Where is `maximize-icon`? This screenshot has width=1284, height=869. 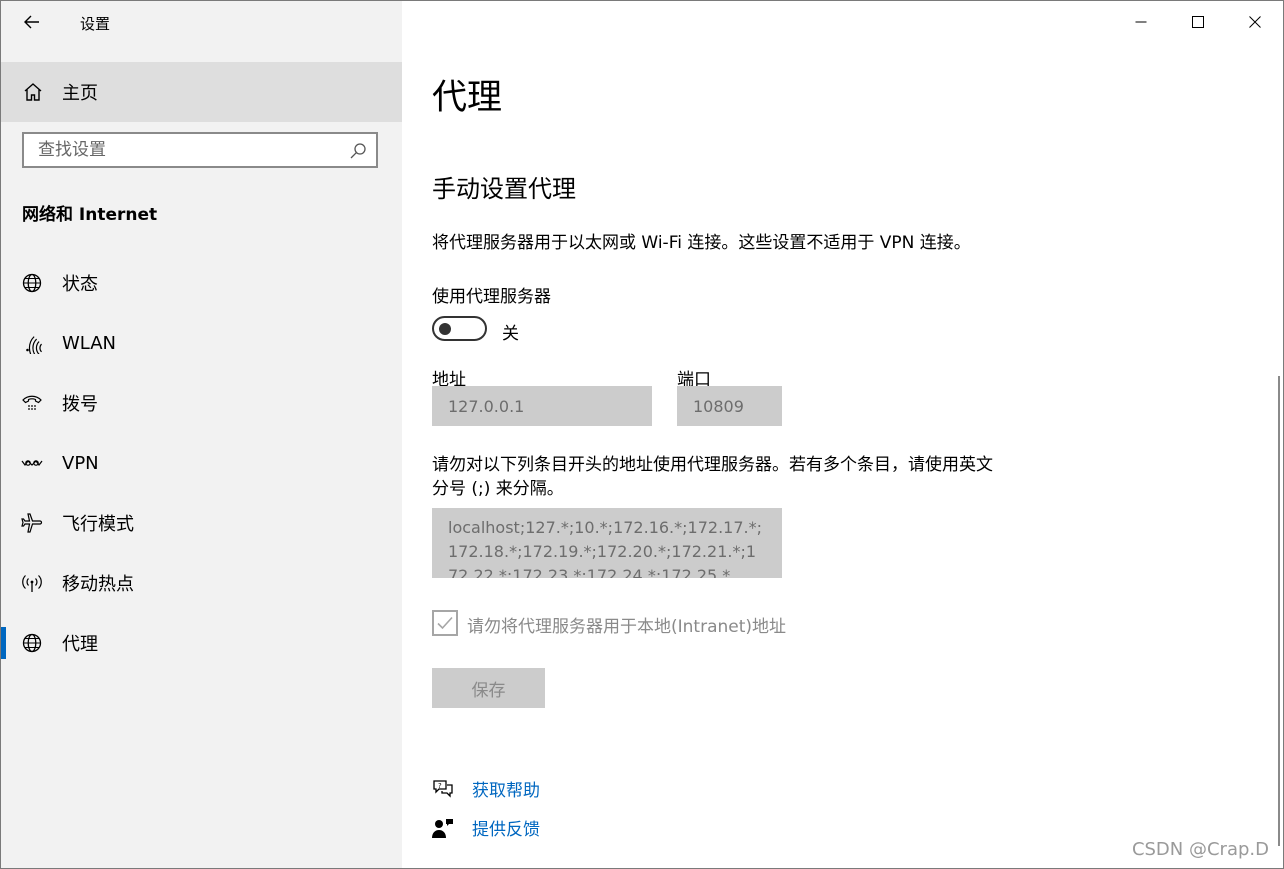
maximize-icon is located at coordinates (1197, 22).